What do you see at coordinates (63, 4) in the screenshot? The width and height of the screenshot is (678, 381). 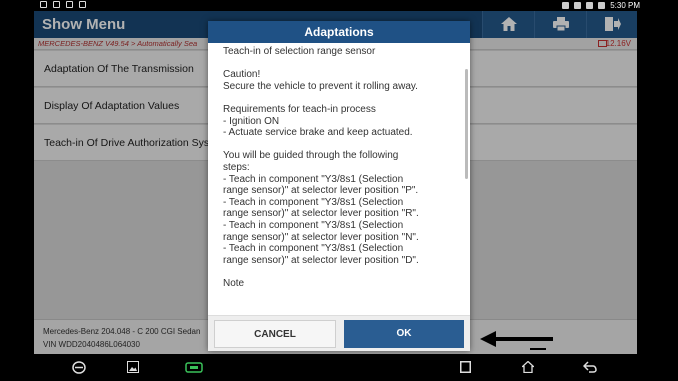 I see `notification-icons` at bounding box center [63, 4].